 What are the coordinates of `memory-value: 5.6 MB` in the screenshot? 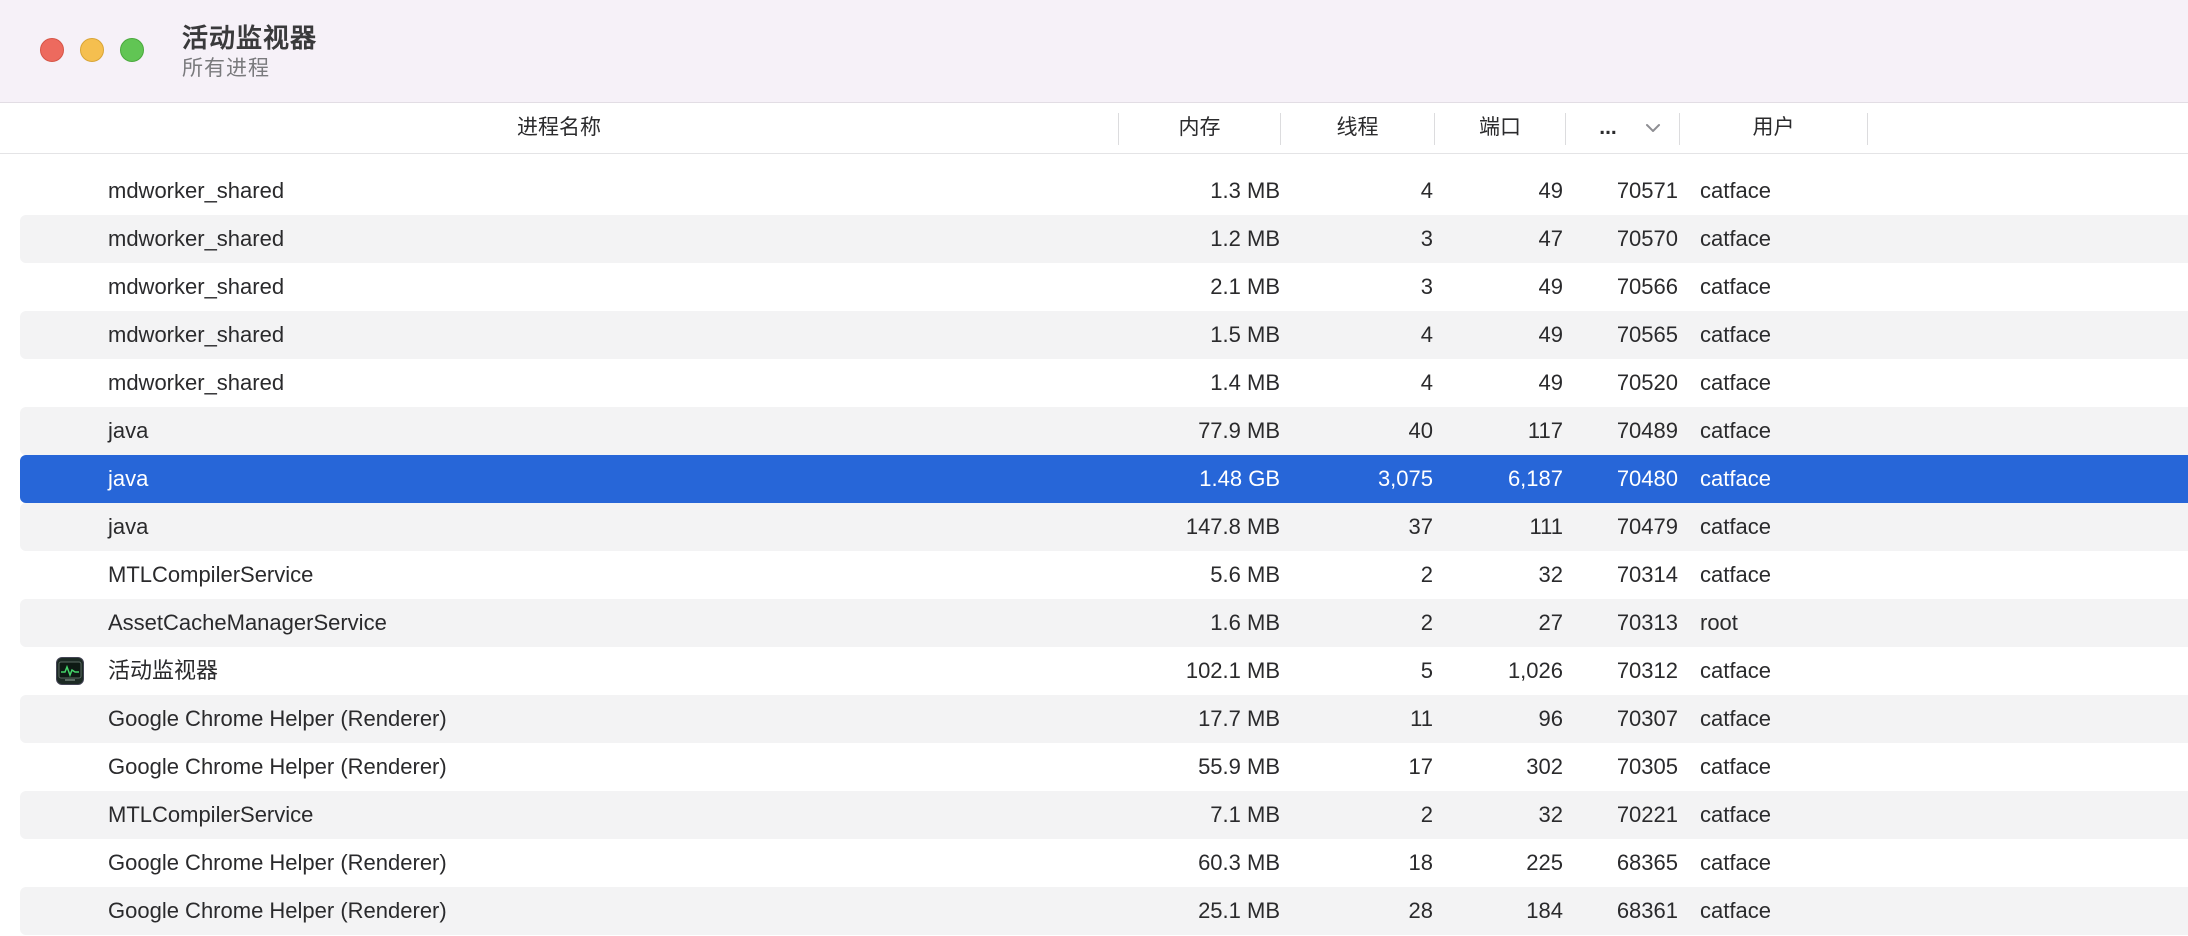 It's located at (1245, 574).